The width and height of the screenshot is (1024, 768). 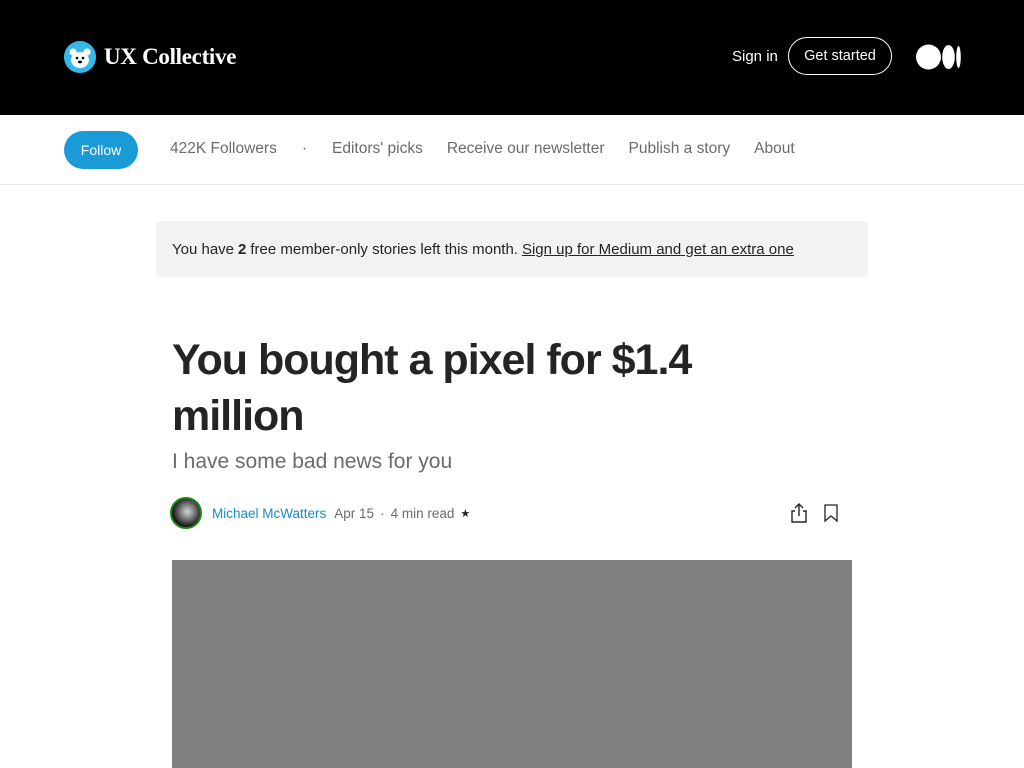 I want to click on brand-link: UX Collective, so click(x=150, y=57).